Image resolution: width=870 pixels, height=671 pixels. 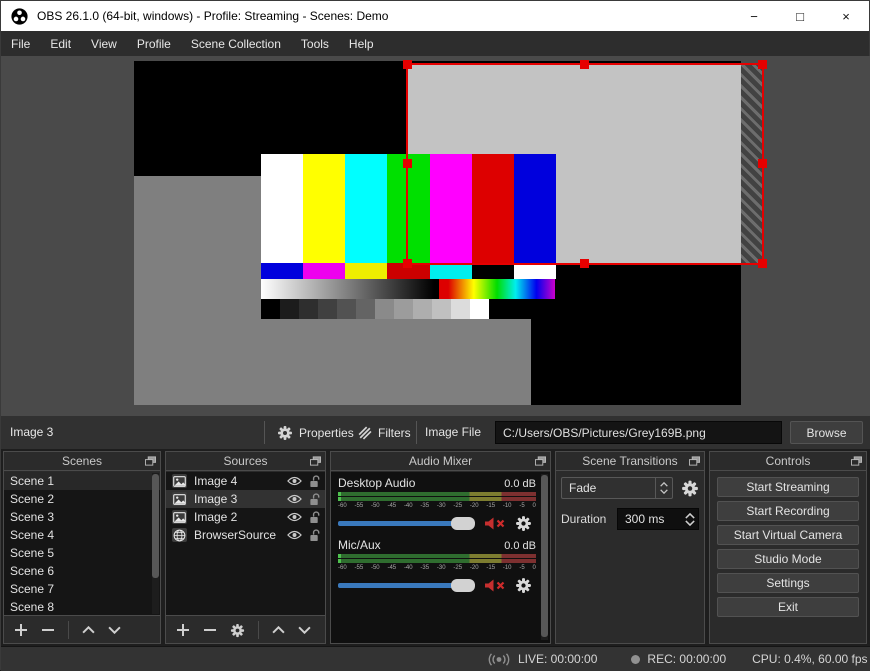 I want to click on start-recording-button: Start Recording, so click(x=788, y=511).